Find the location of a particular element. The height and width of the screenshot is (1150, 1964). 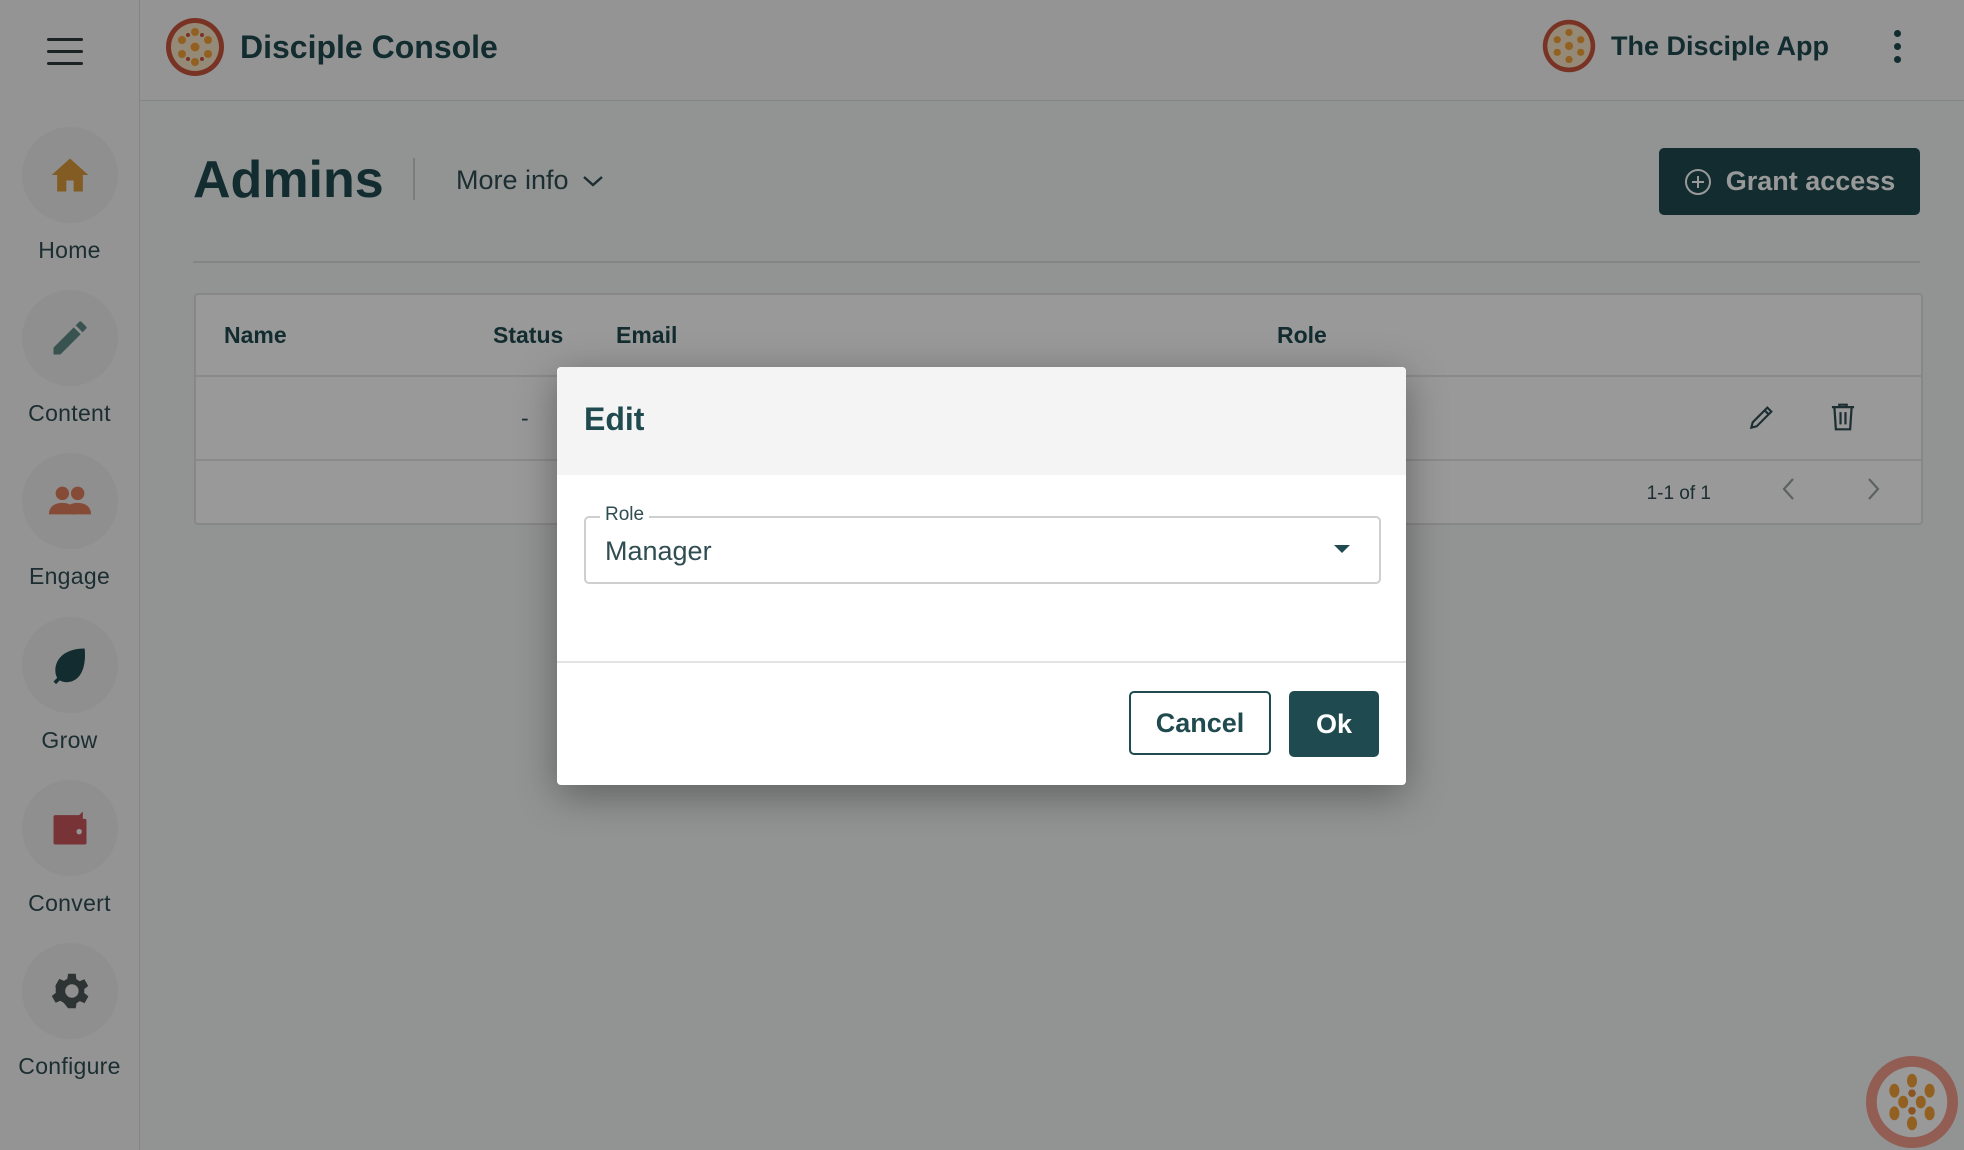

role-select: Role Manager is located at coordinates (982, 544).